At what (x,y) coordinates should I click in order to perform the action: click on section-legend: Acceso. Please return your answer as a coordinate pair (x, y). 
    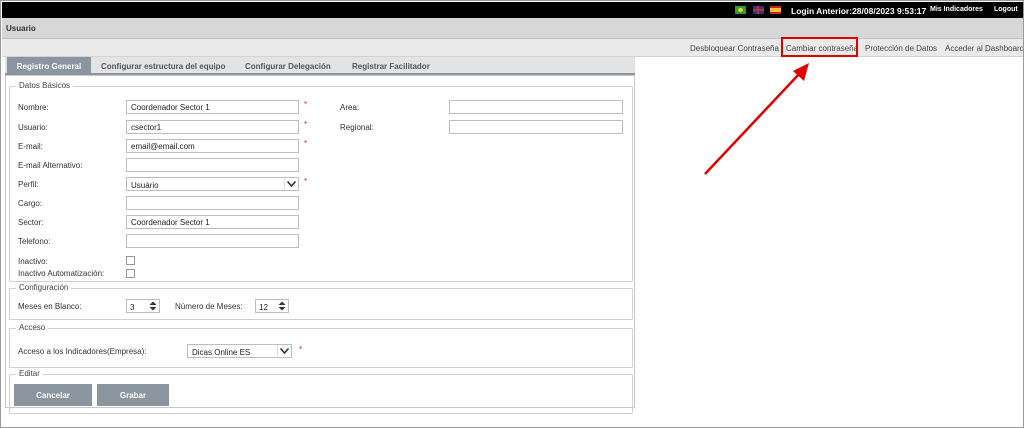
    Looking at the image, I should click on (32, 327).